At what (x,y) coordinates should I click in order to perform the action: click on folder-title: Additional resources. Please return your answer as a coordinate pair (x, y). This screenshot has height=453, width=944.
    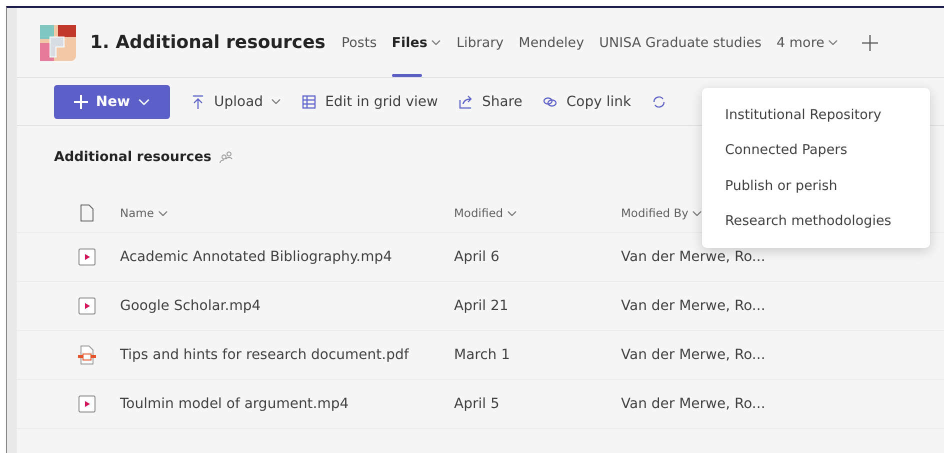
    Looking at the image, I should click on (133, 157).